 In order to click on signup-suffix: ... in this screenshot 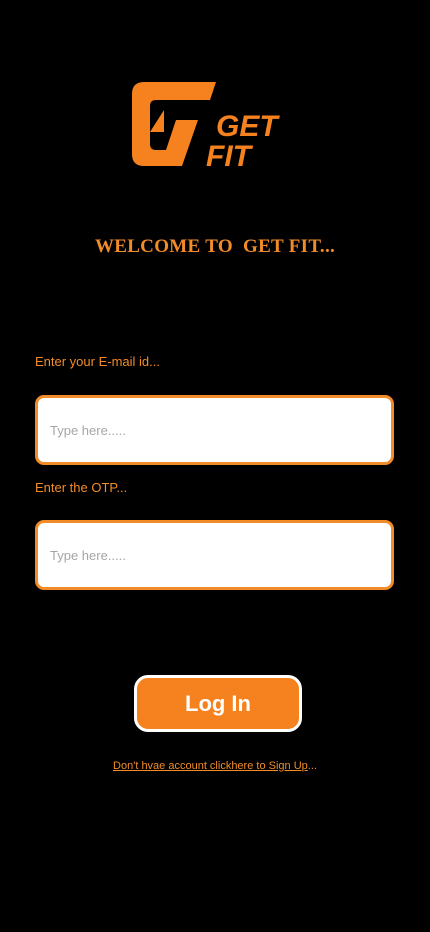, I will do `click(312, 766)`.